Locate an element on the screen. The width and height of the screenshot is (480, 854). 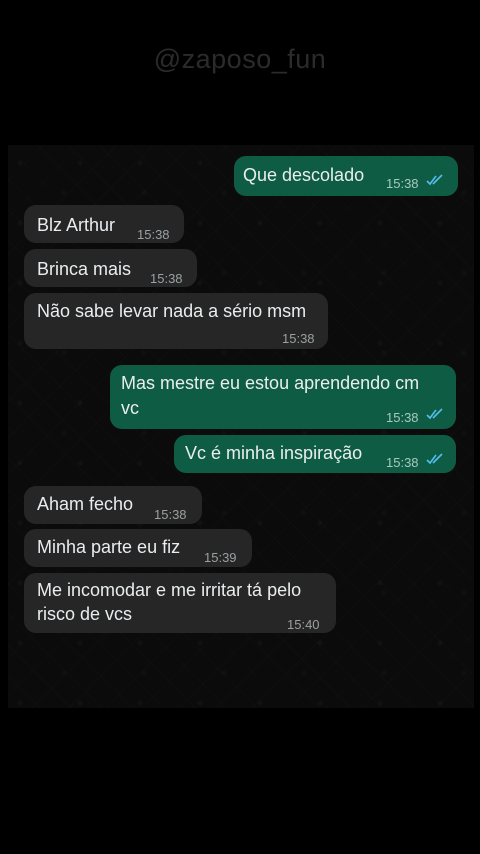
message-bubble-incoming: Não sabe levar nada a sério msm 15:38 is located at coordinates (176, 321).